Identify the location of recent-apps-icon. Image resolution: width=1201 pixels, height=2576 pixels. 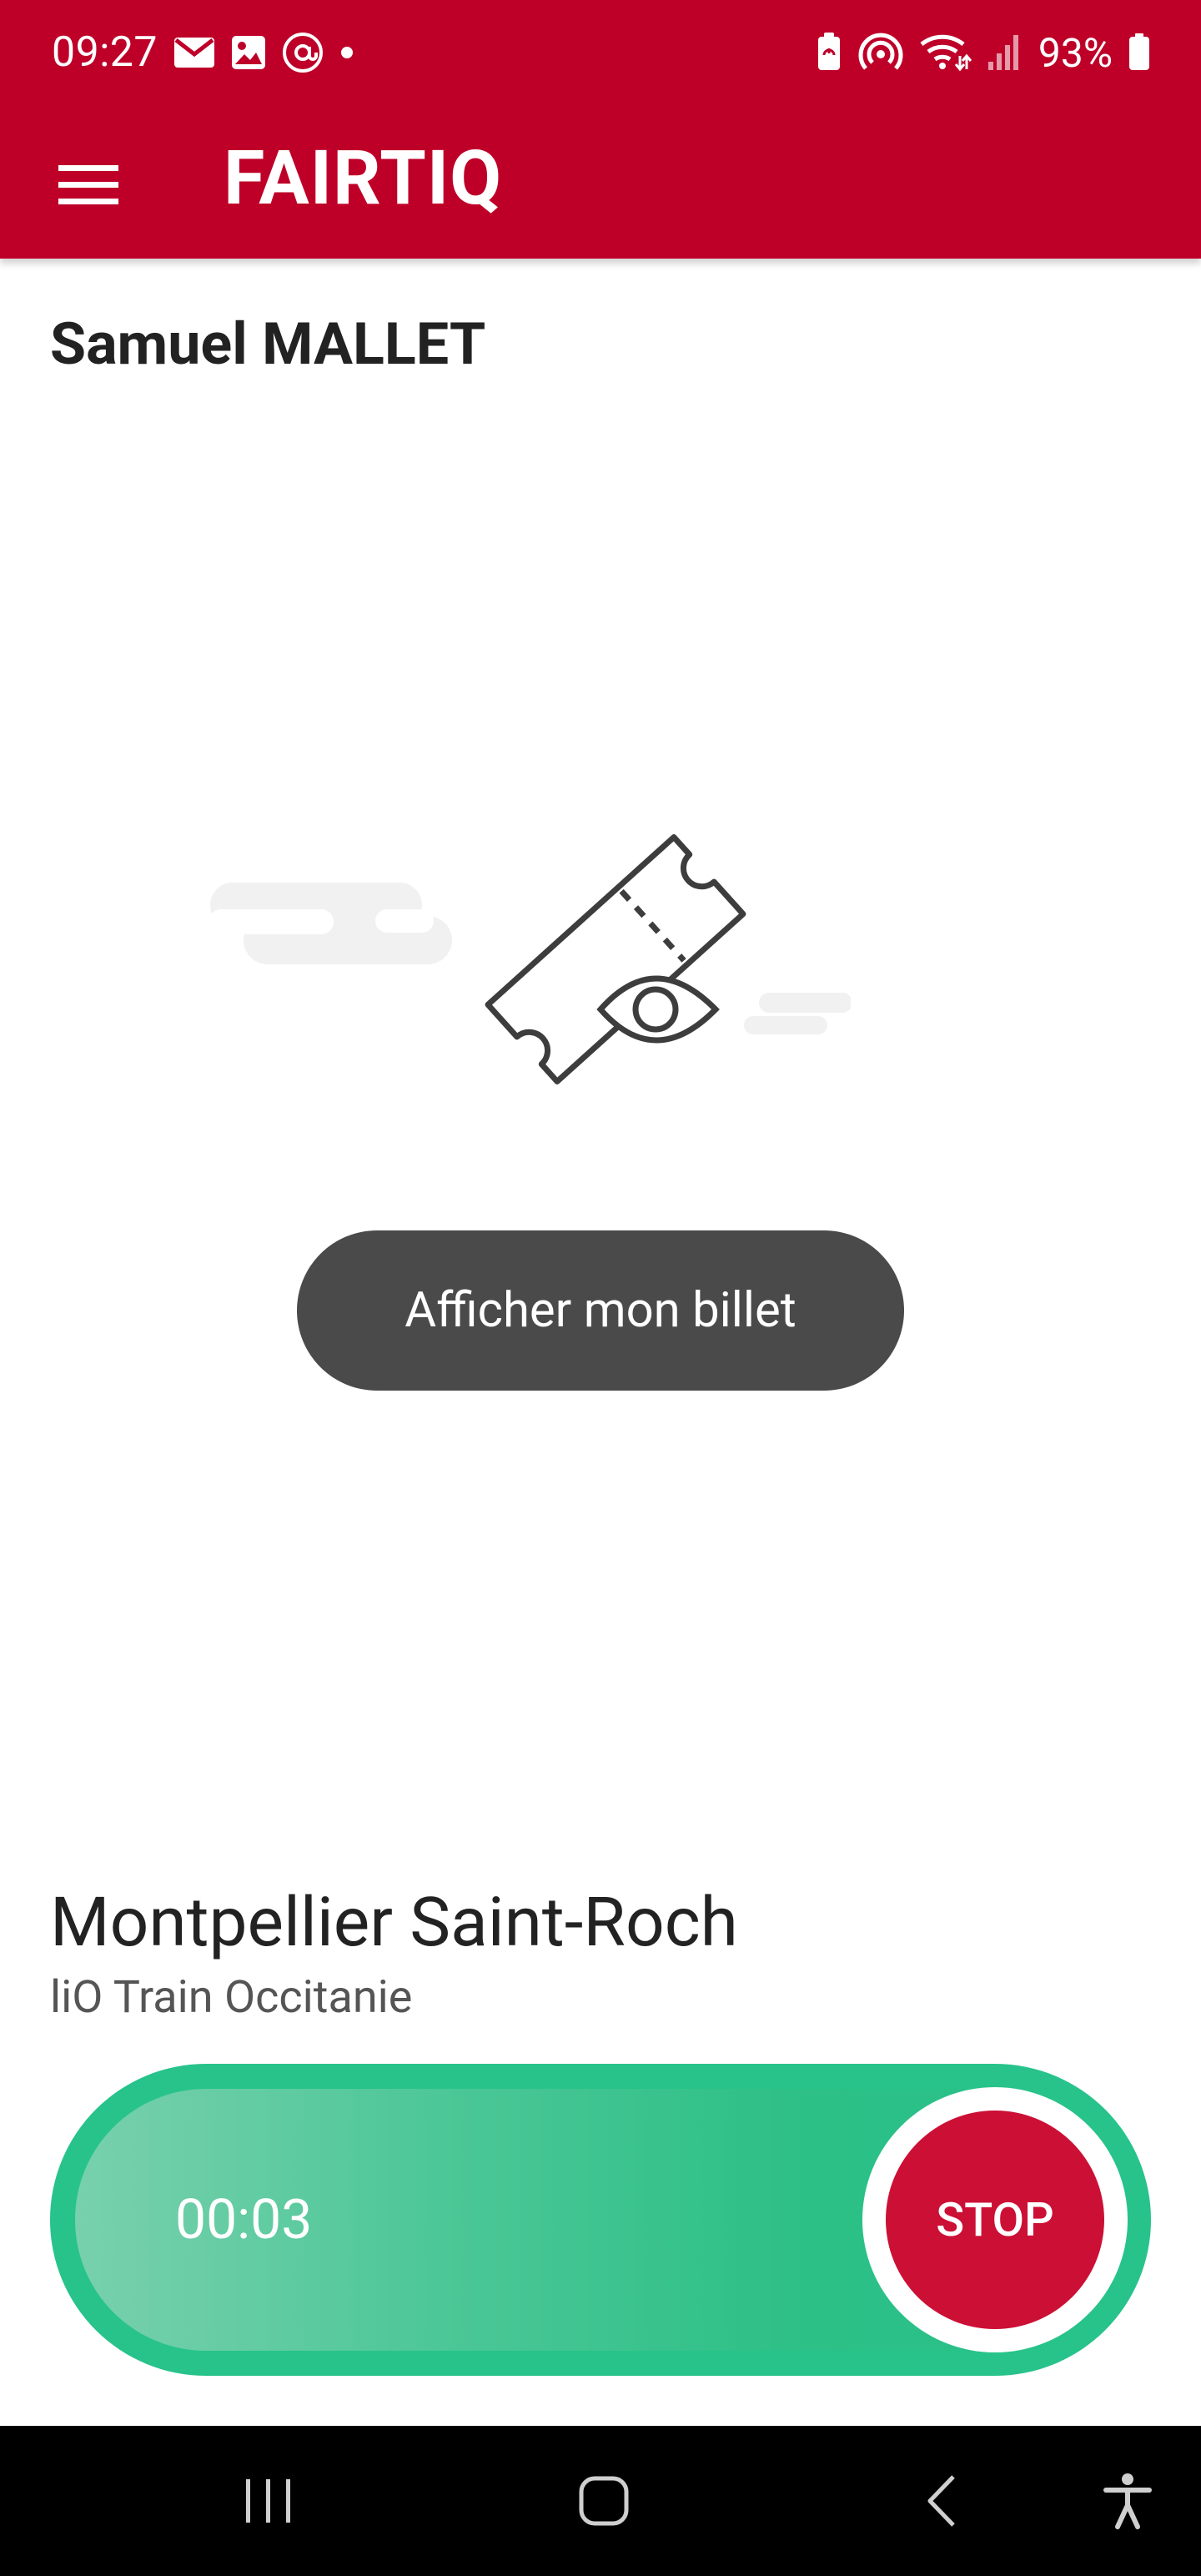
(269, 2501).